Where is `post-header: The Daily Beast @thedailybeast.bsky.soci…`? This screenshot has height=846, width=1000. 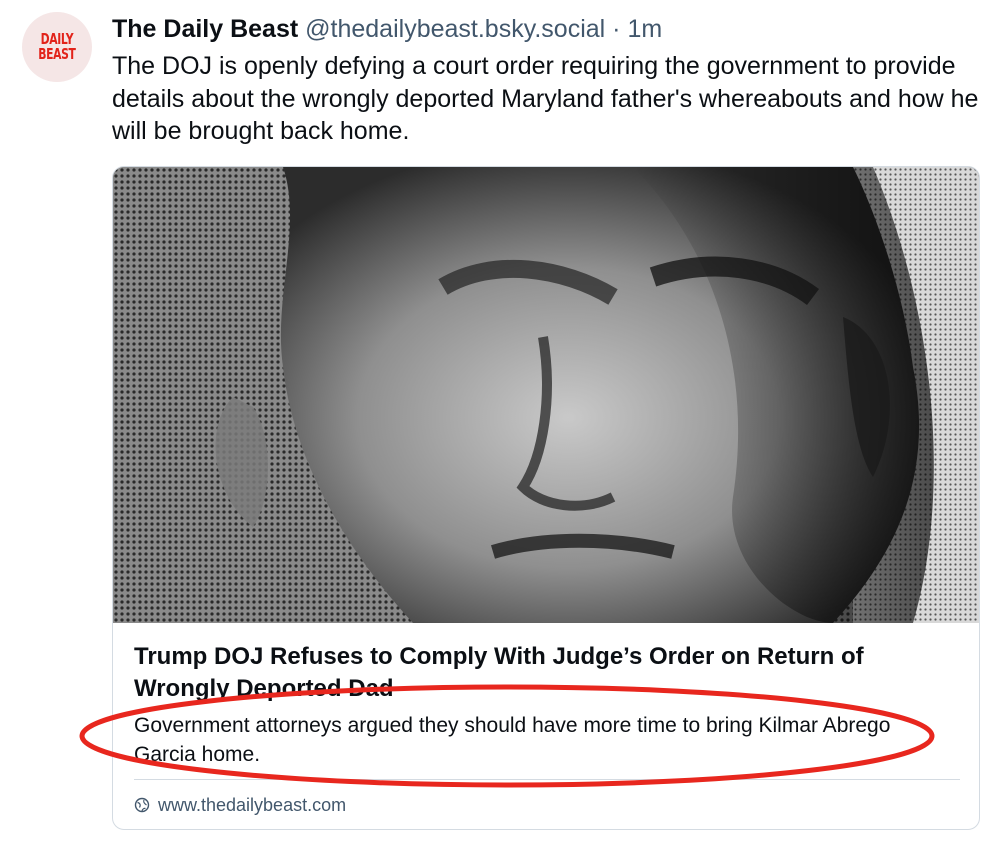 post-header: The Daily Beast @thedailybeast.bsky.soci… is located at coordinates (387, 29).